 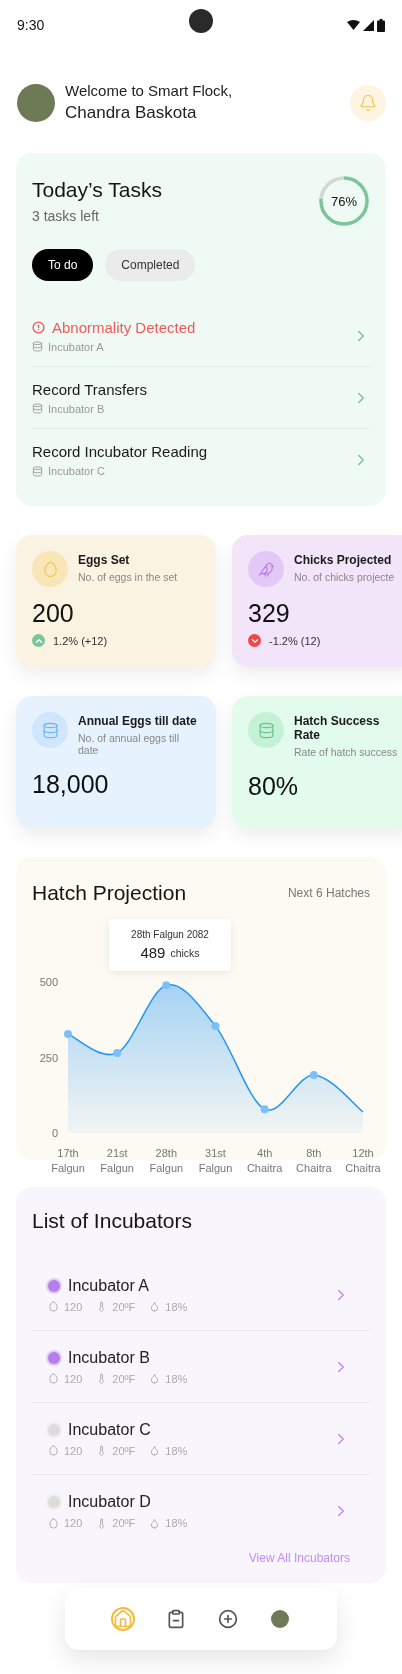 I want to click on chart-subtitle: Next 6 Hatches, so click(x=328, y=893).